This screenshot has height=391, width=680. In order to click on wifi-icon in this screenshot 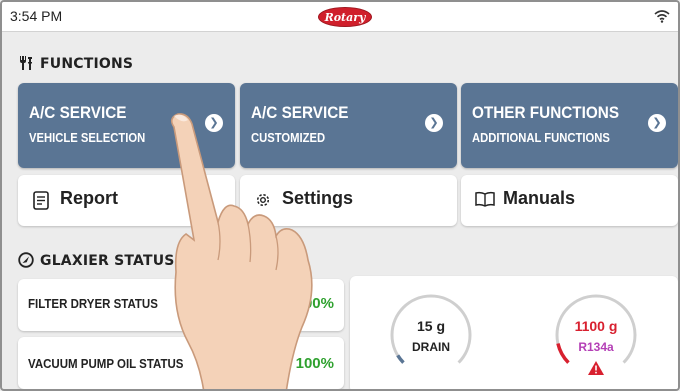, I will do `click(662, 16)`.